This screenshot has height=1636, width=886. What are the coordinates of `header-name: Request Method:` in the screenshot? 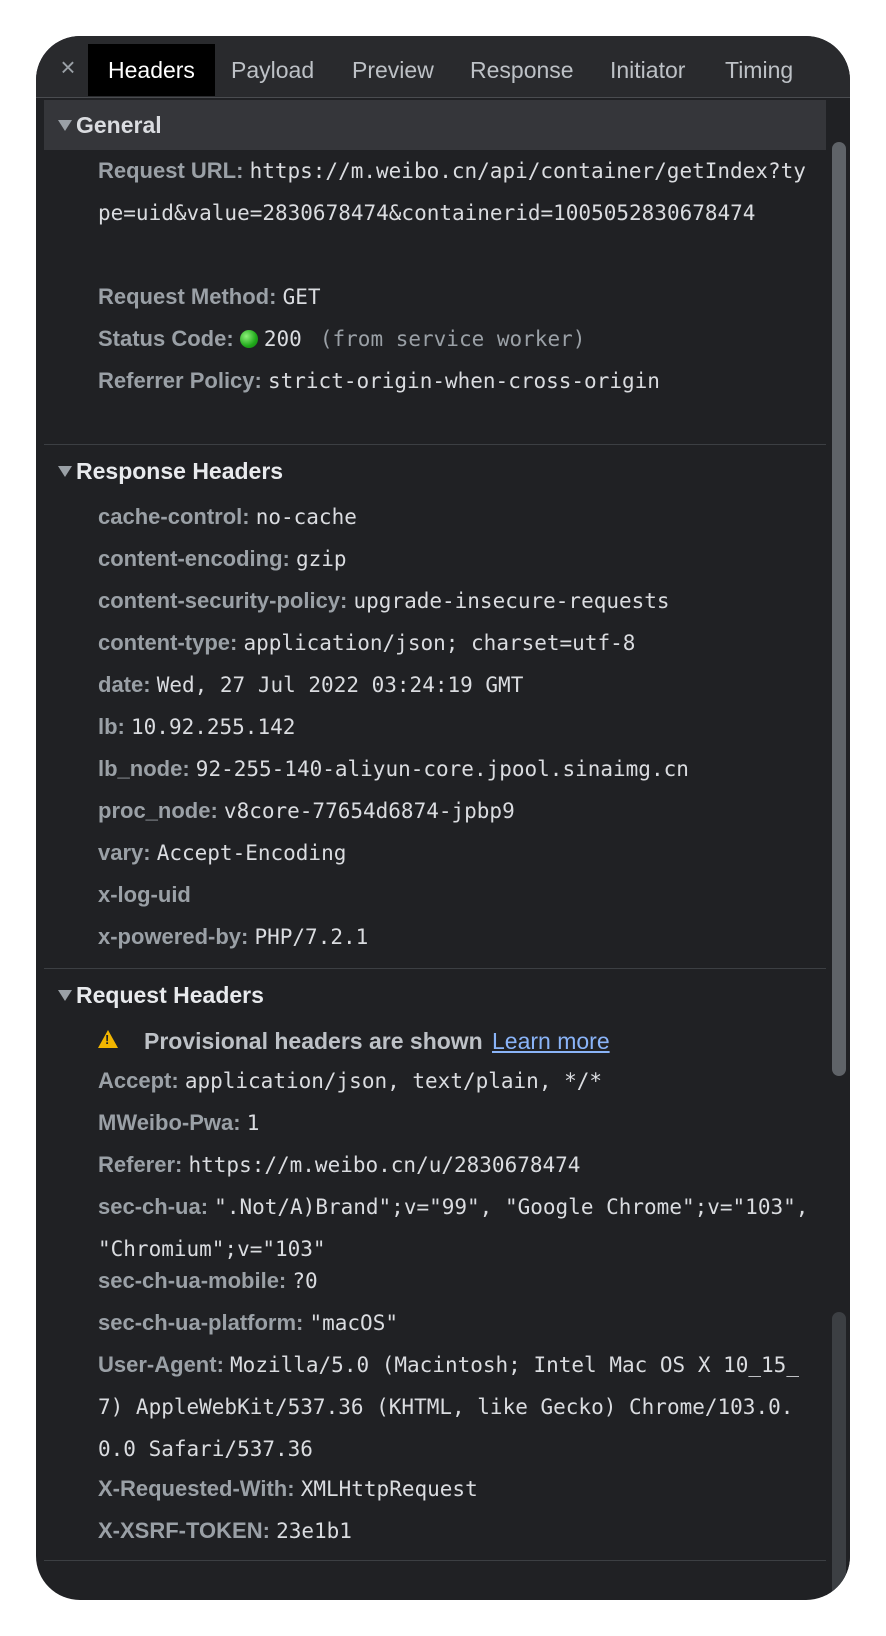 It's located at (187, 296).